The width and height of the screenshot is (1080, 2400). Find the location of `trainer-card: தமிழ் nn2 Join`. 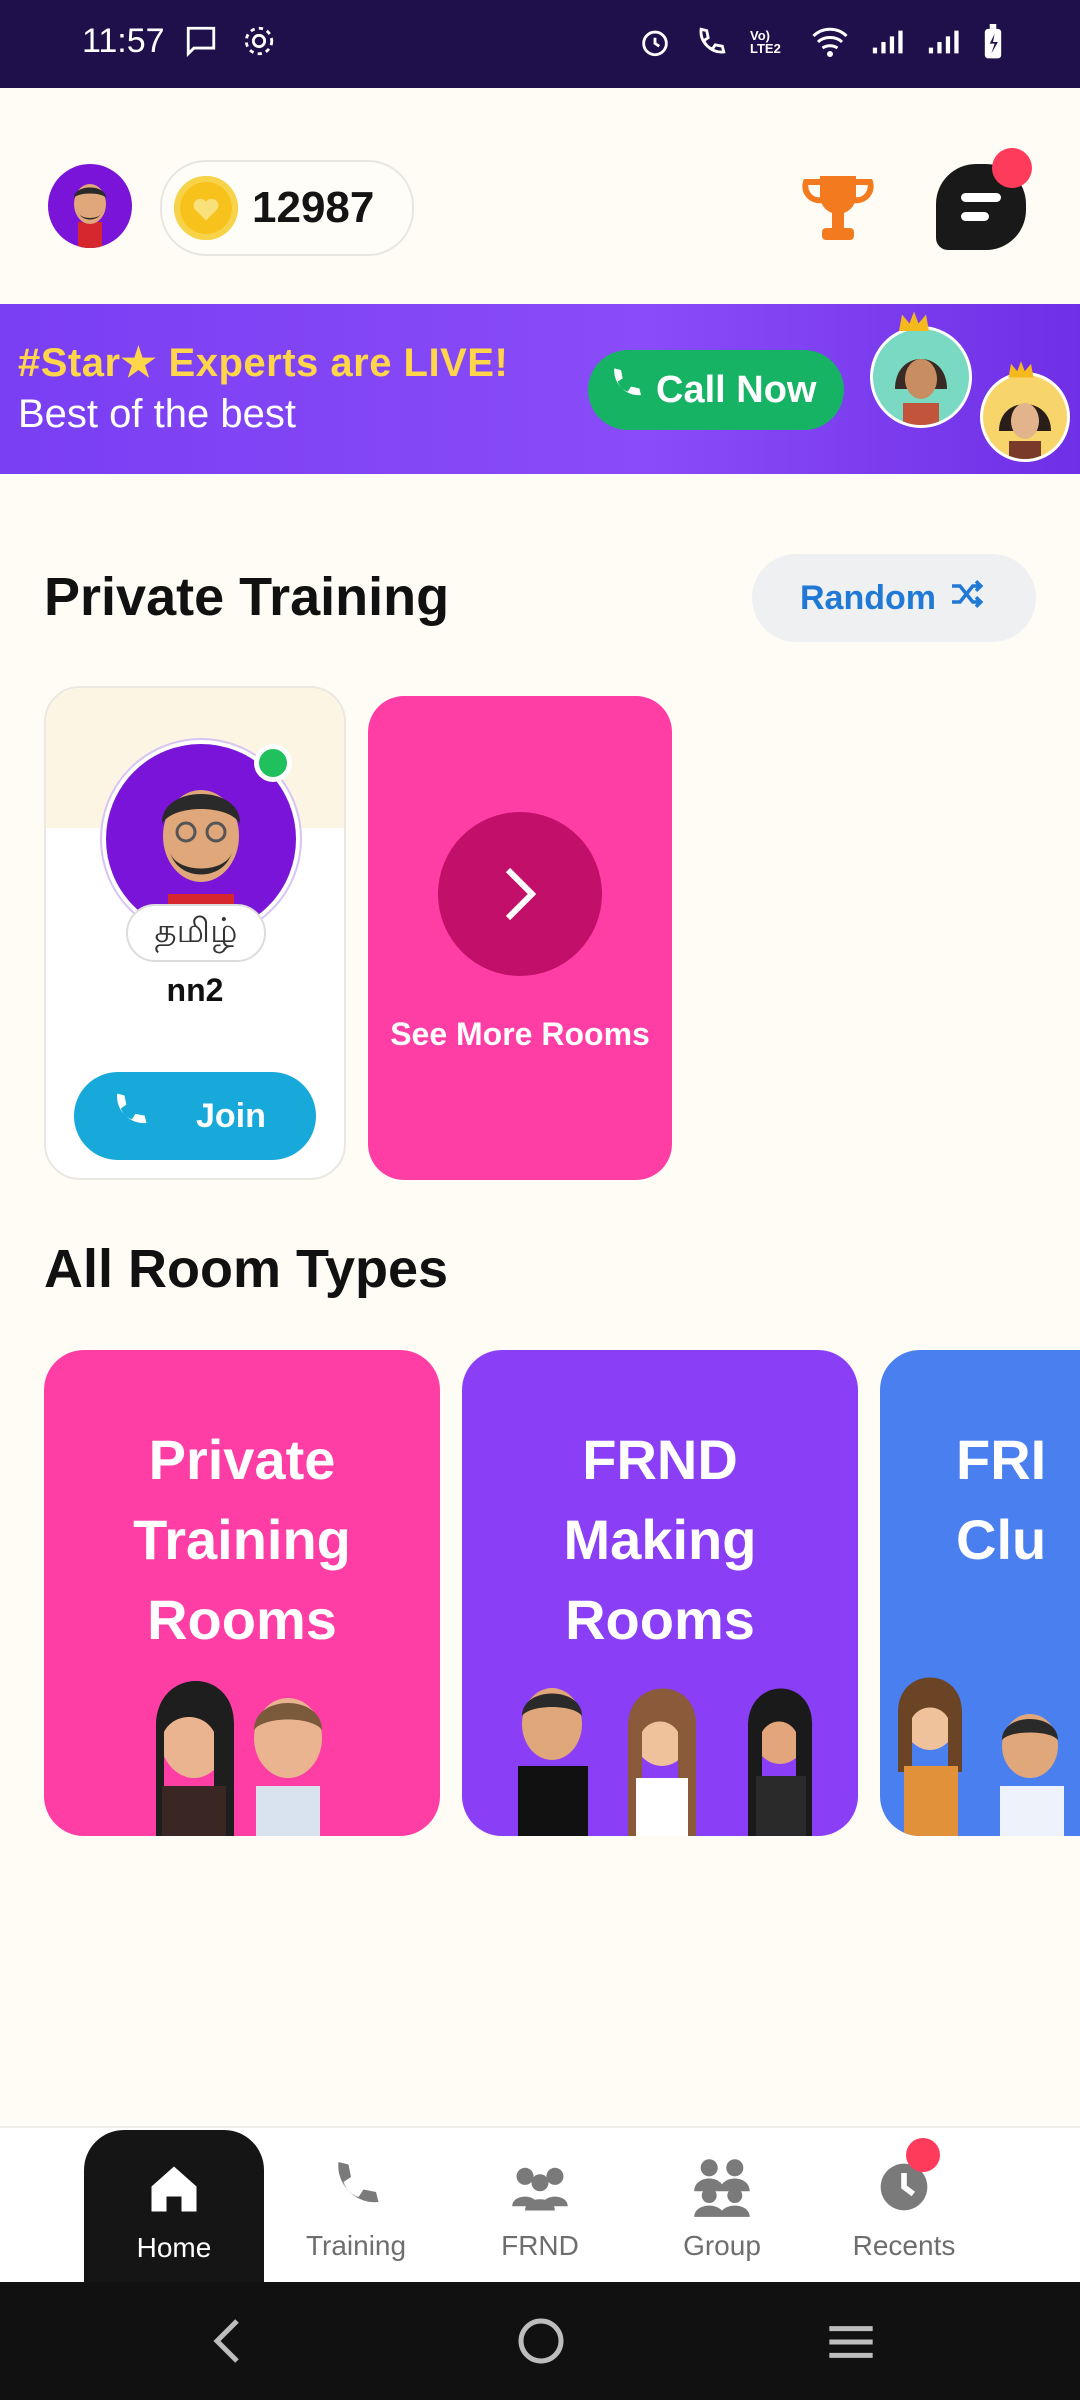

trainer-card: தமிழ் nn2 Join is located at coordinates (195, 933).